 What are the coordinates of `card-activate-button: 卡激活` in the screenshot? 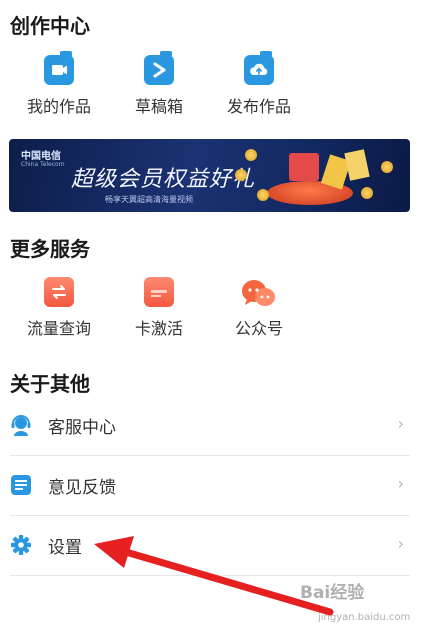 It's located at (159, 308).